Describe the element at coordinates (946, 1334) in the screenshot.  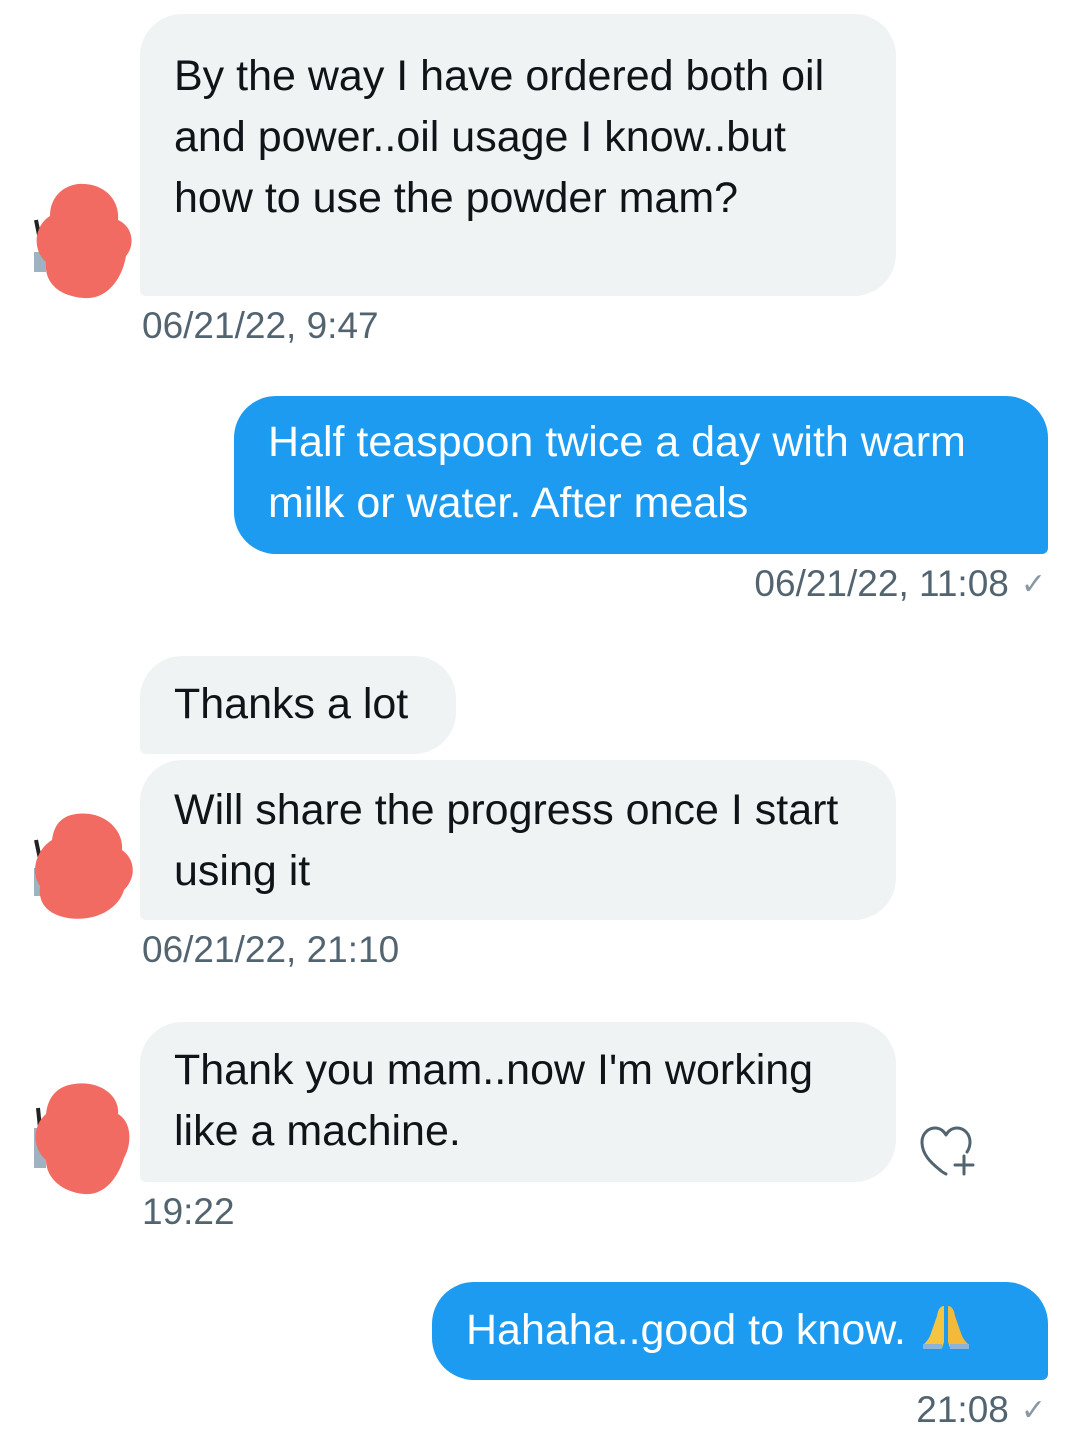
I see `folded-hands-emoji-icon` at that location.